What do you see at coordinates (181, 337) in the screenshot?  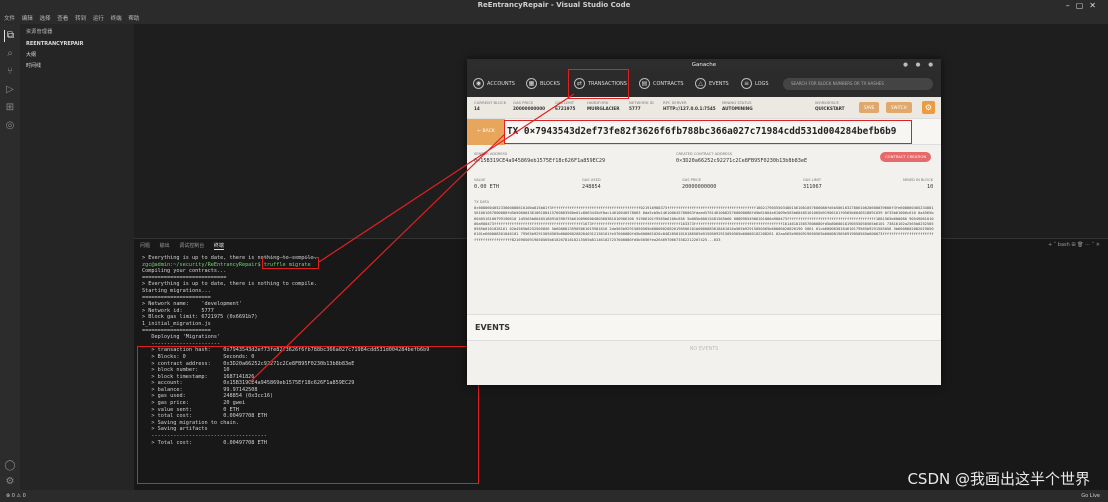 I see `terminal-line: Deploying 'Migrations'` at bounding box center [181, 337].